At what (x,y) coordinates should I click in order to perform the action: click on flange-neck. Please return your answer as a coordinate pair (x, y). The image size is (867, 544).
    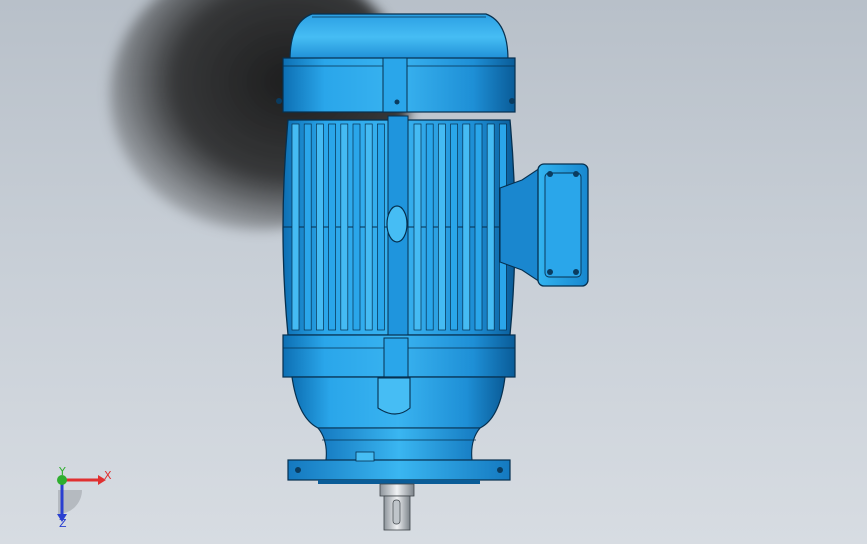
    Looking at the image, I should click on (399, 444).